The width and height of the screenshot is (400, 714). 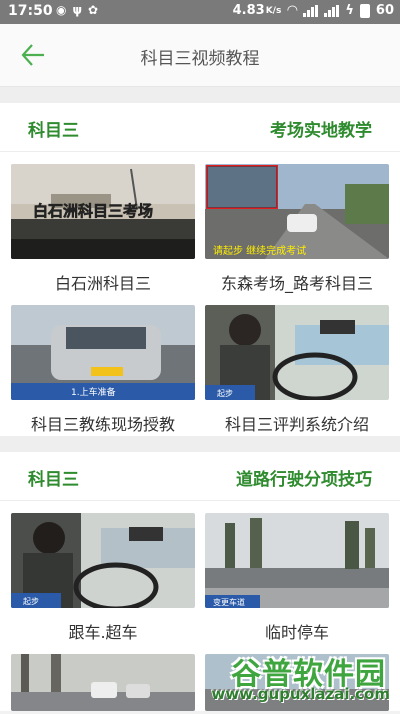 What do you see at coordinates (297, 560) in the screenshot?
I see `video-thumbnail: 变更车道` at bounding box center [297, 560].